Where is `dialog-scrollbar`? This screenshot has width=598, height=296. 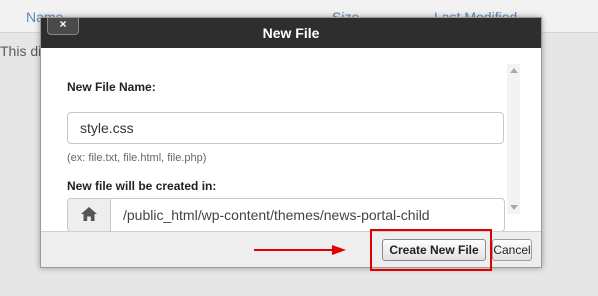 dialog-scrollbar is located at coordinates (513, 139).